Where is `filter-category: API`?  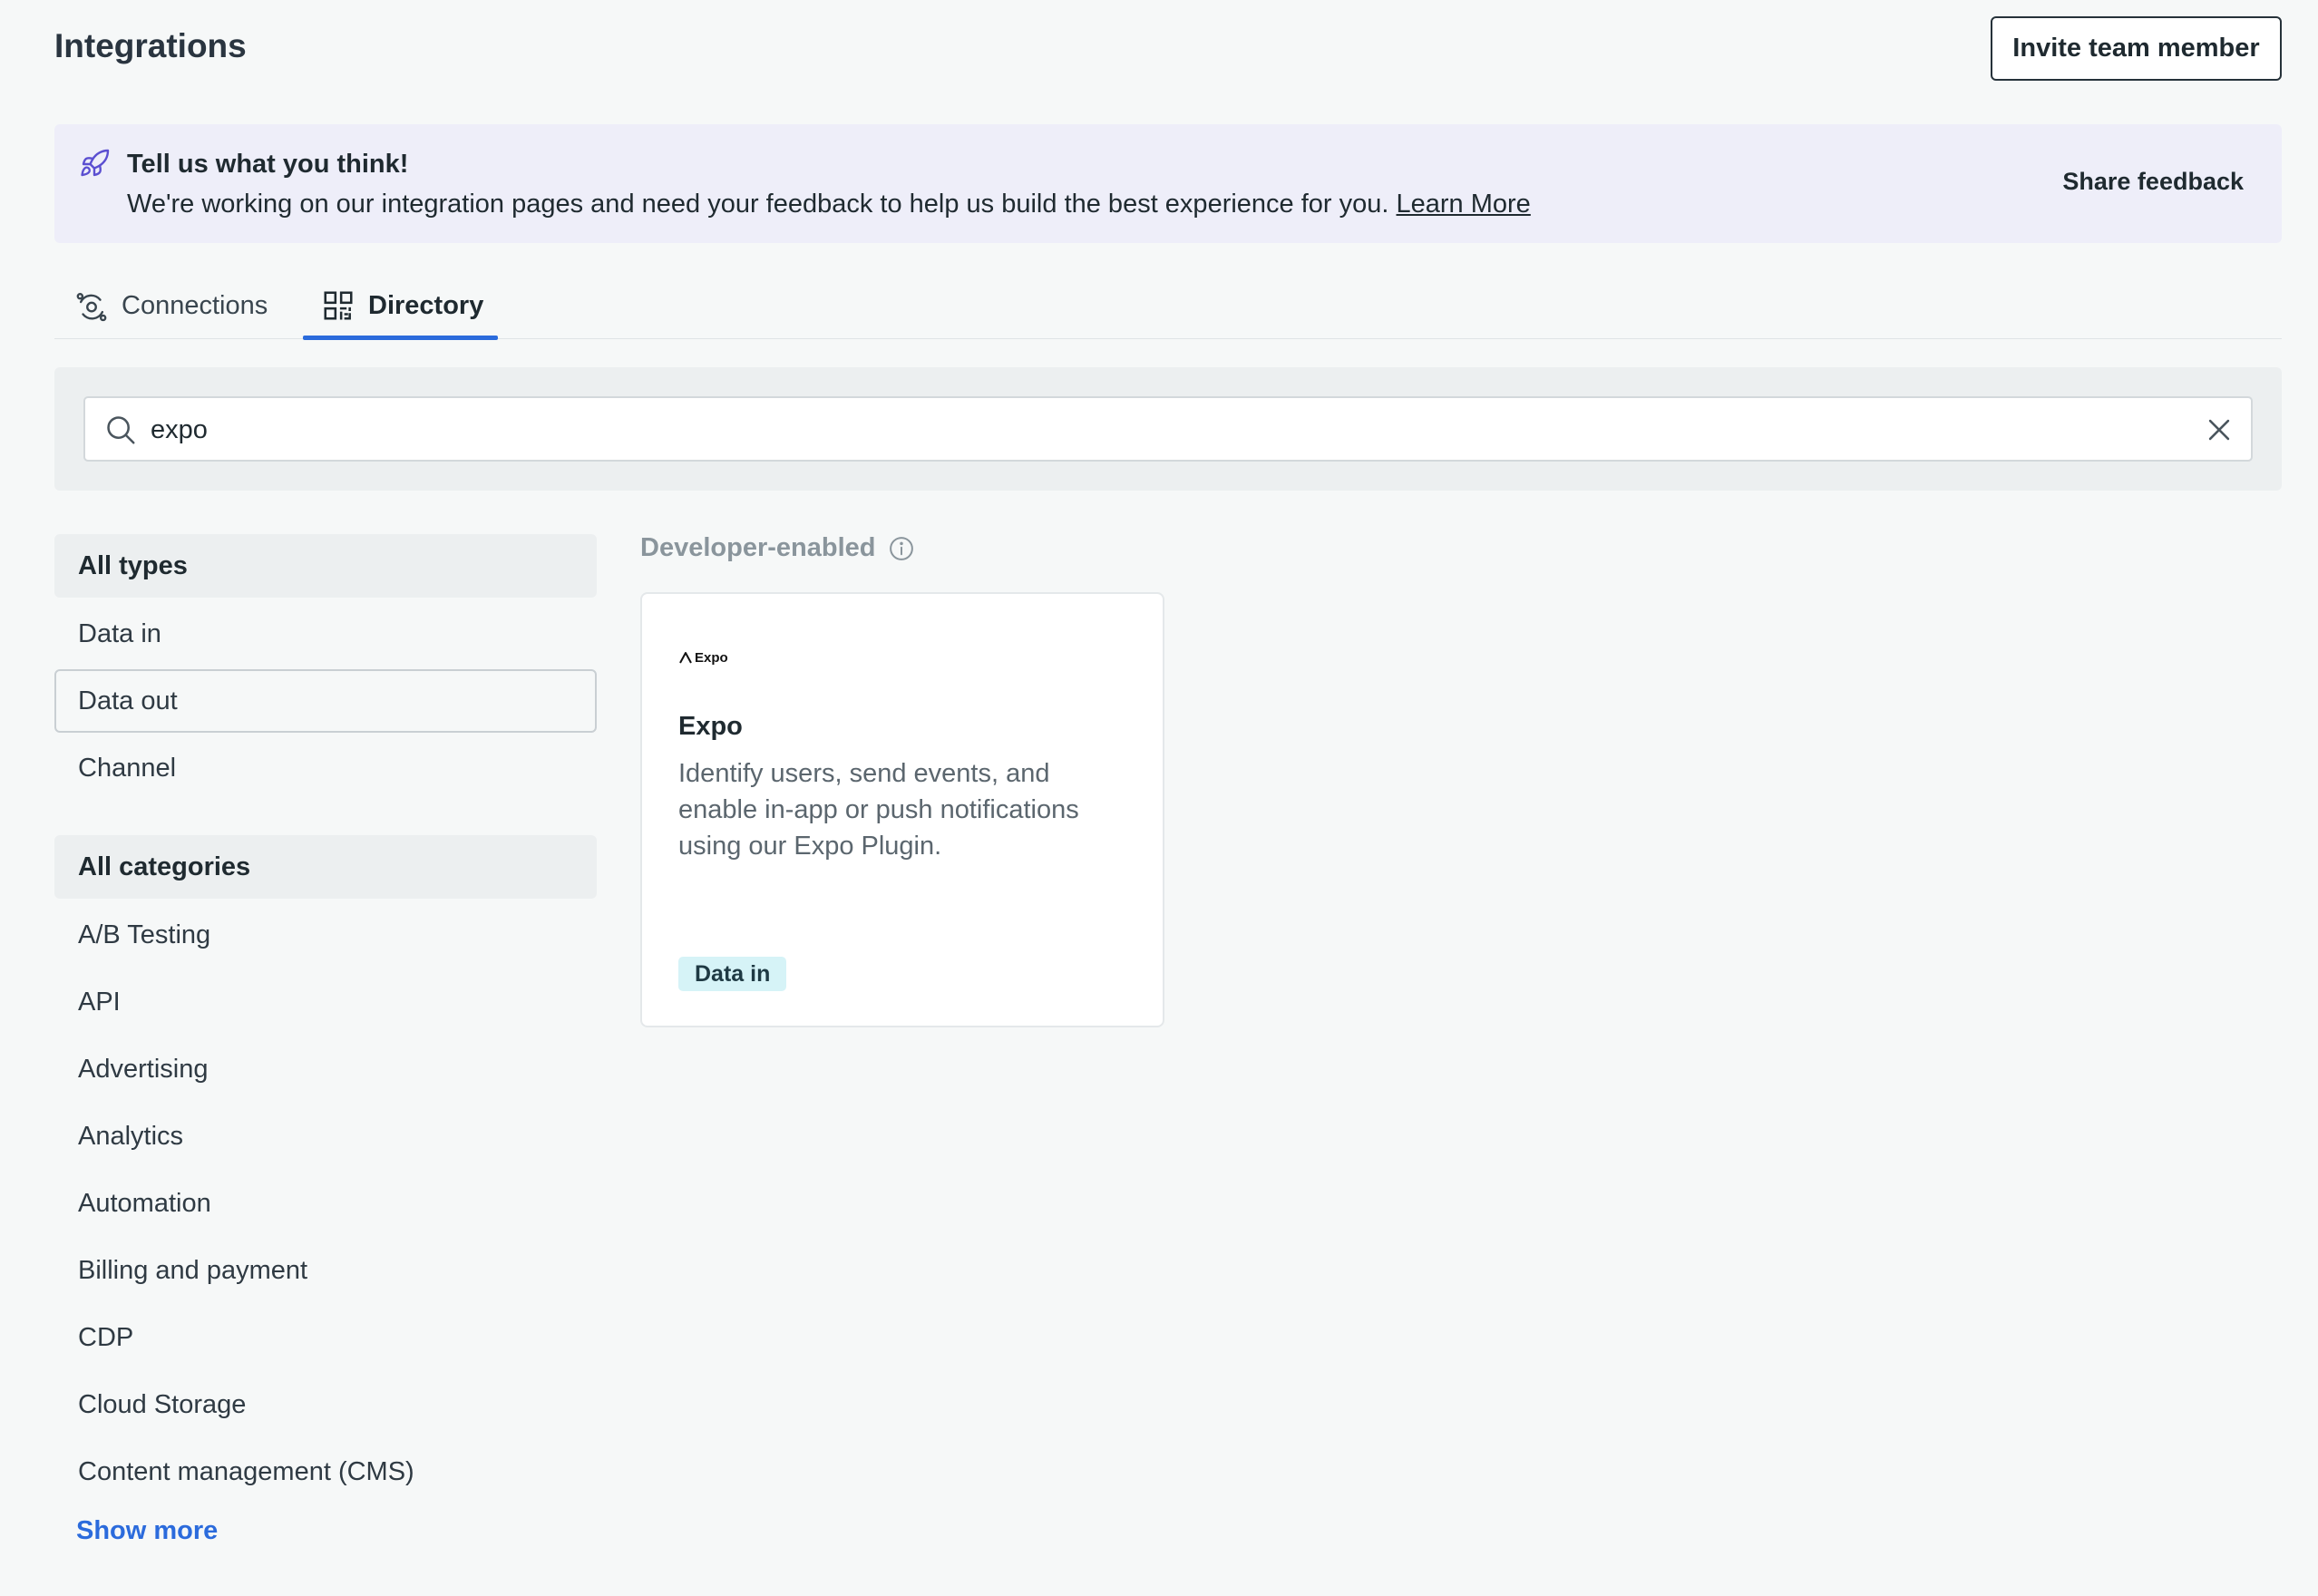 filter-category: API is located at coordinates (325, 1002).